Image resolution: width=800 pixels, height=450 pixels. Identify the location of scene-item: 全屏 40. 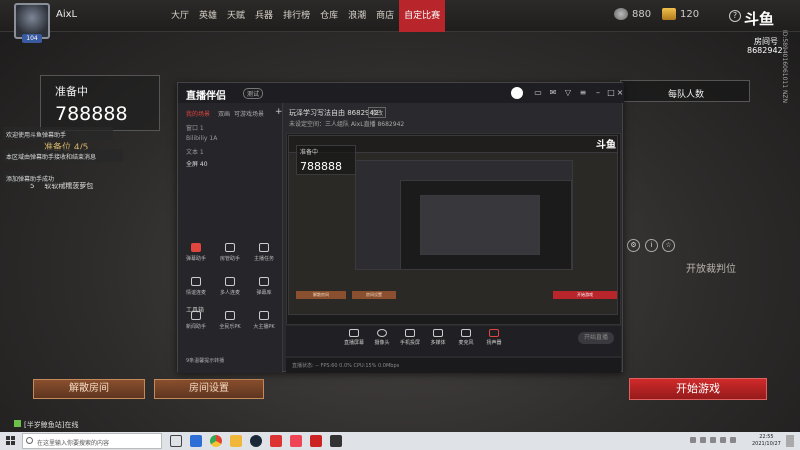
(197, 163).